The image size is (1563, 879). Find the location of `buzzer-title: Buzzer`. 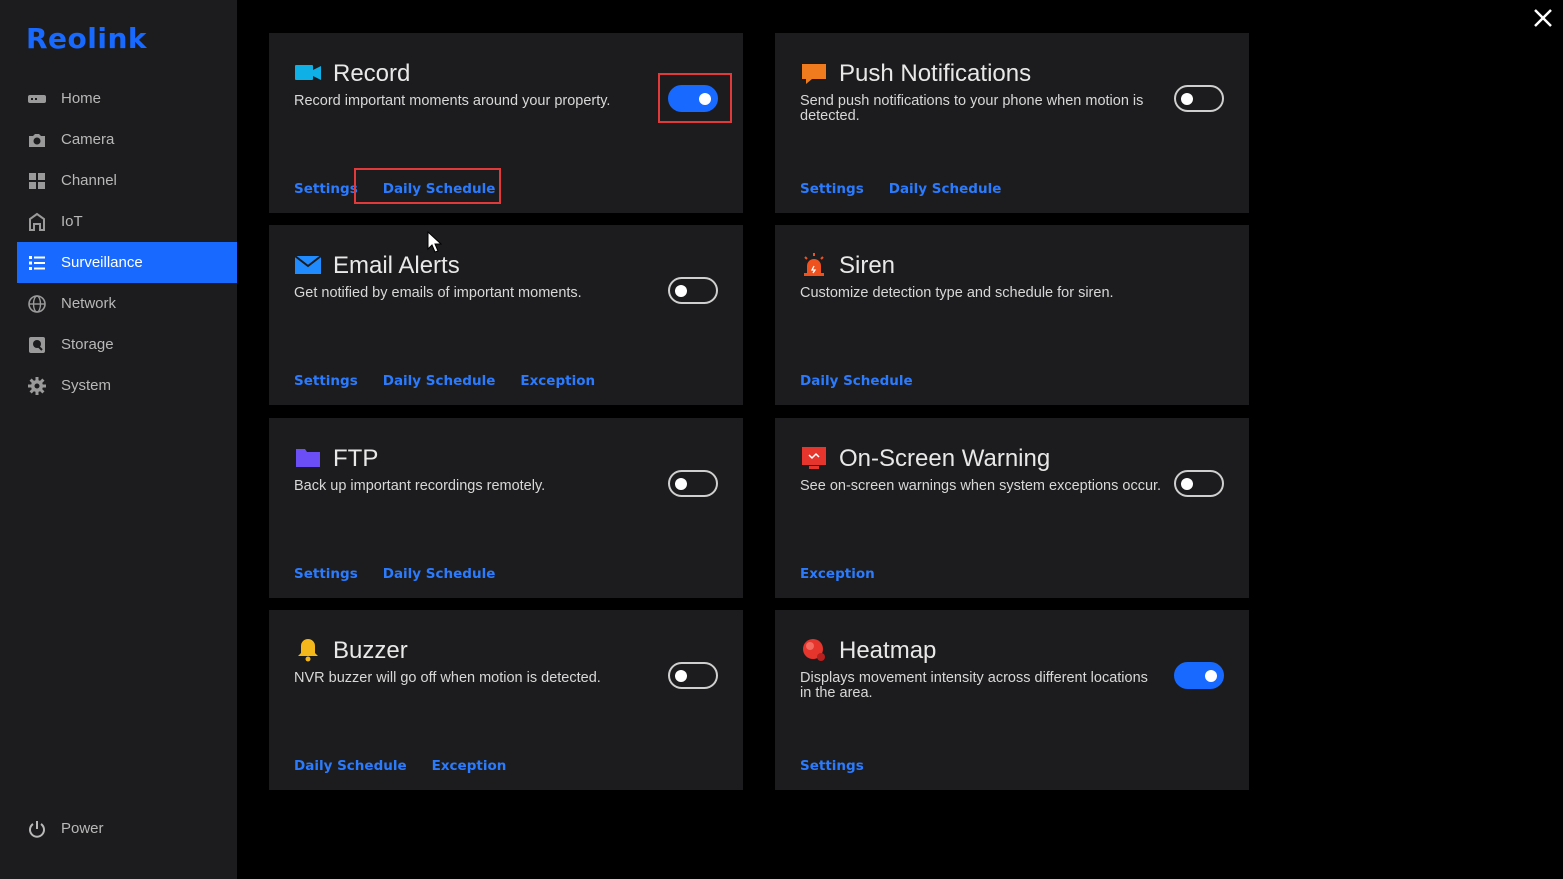

buzzer-title: Buzzer is located at coordinates (370, 650).